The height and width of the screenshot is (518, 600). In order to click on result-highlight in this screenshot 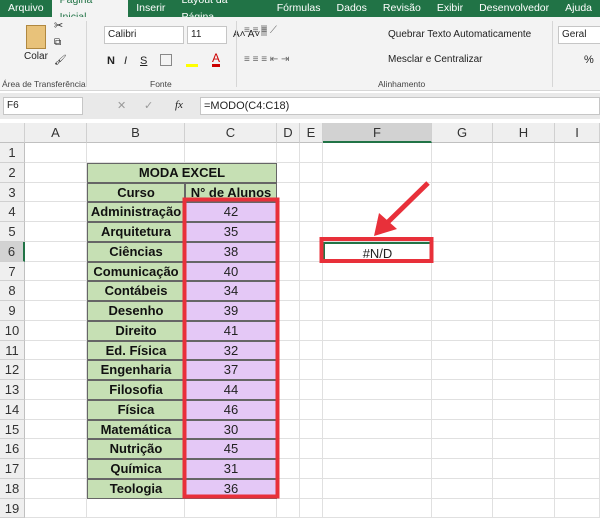, I will do `click(377, 250)`.